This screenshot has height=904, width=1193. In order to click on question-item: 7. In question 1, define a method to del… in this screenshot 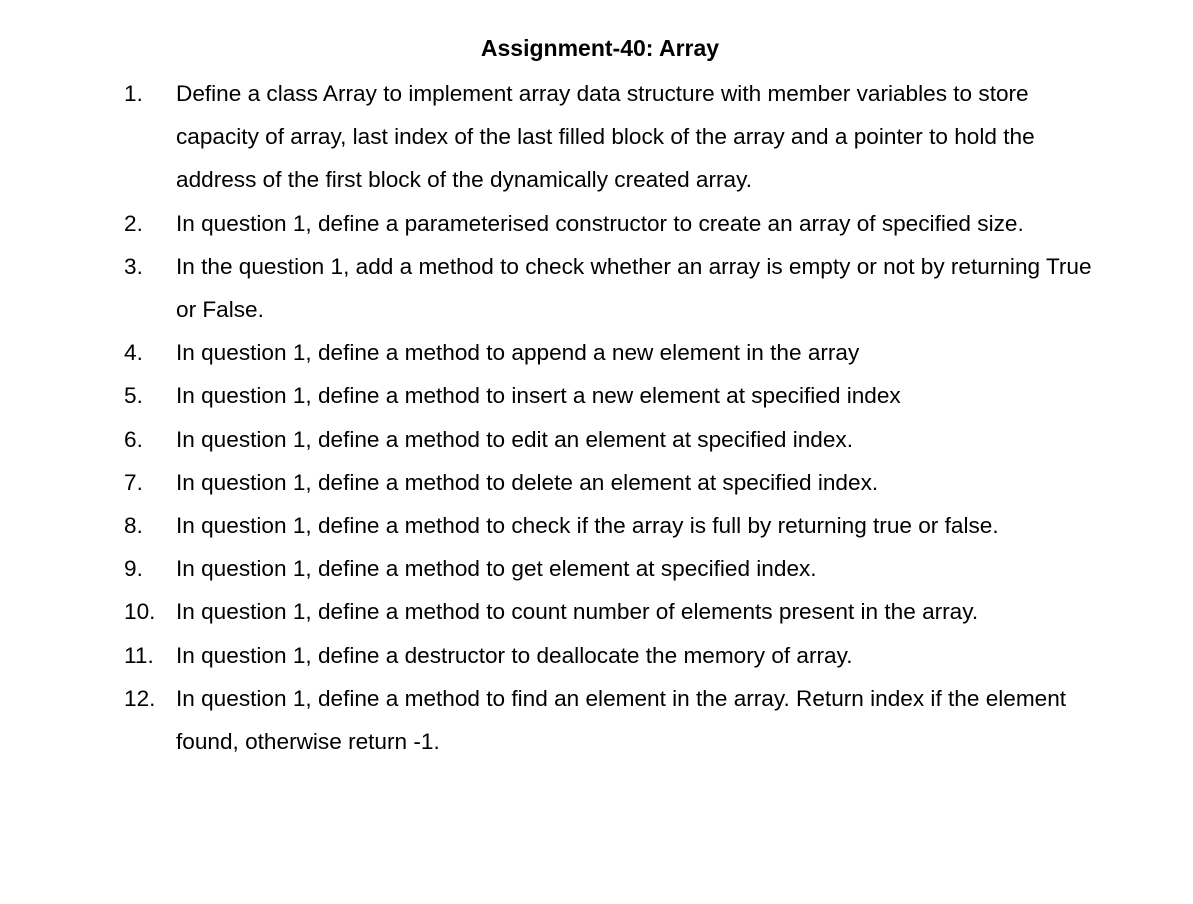, I will do `click(619, 482)`.